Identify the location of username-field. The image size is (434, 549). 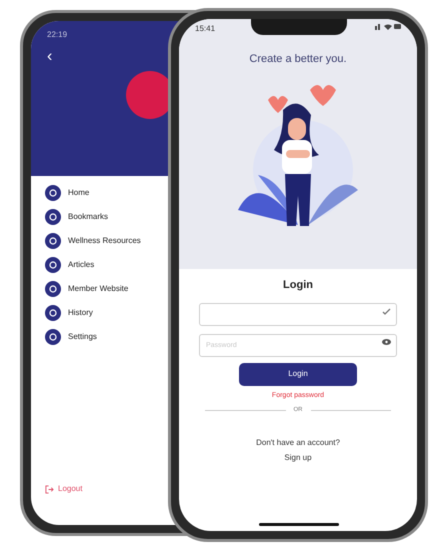
(298, 314).